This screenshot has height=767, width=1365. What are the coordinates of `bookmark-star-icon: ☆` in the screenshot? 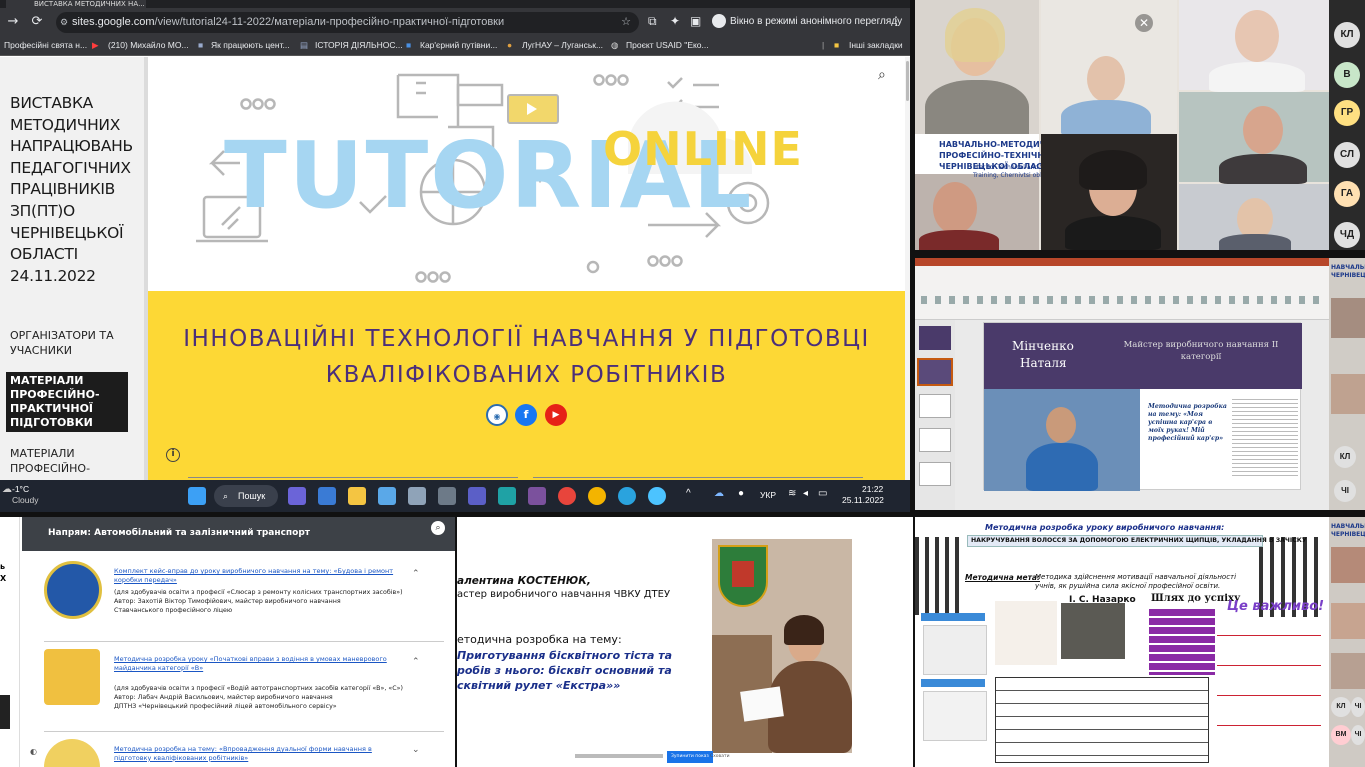 It's located at (626, 22).